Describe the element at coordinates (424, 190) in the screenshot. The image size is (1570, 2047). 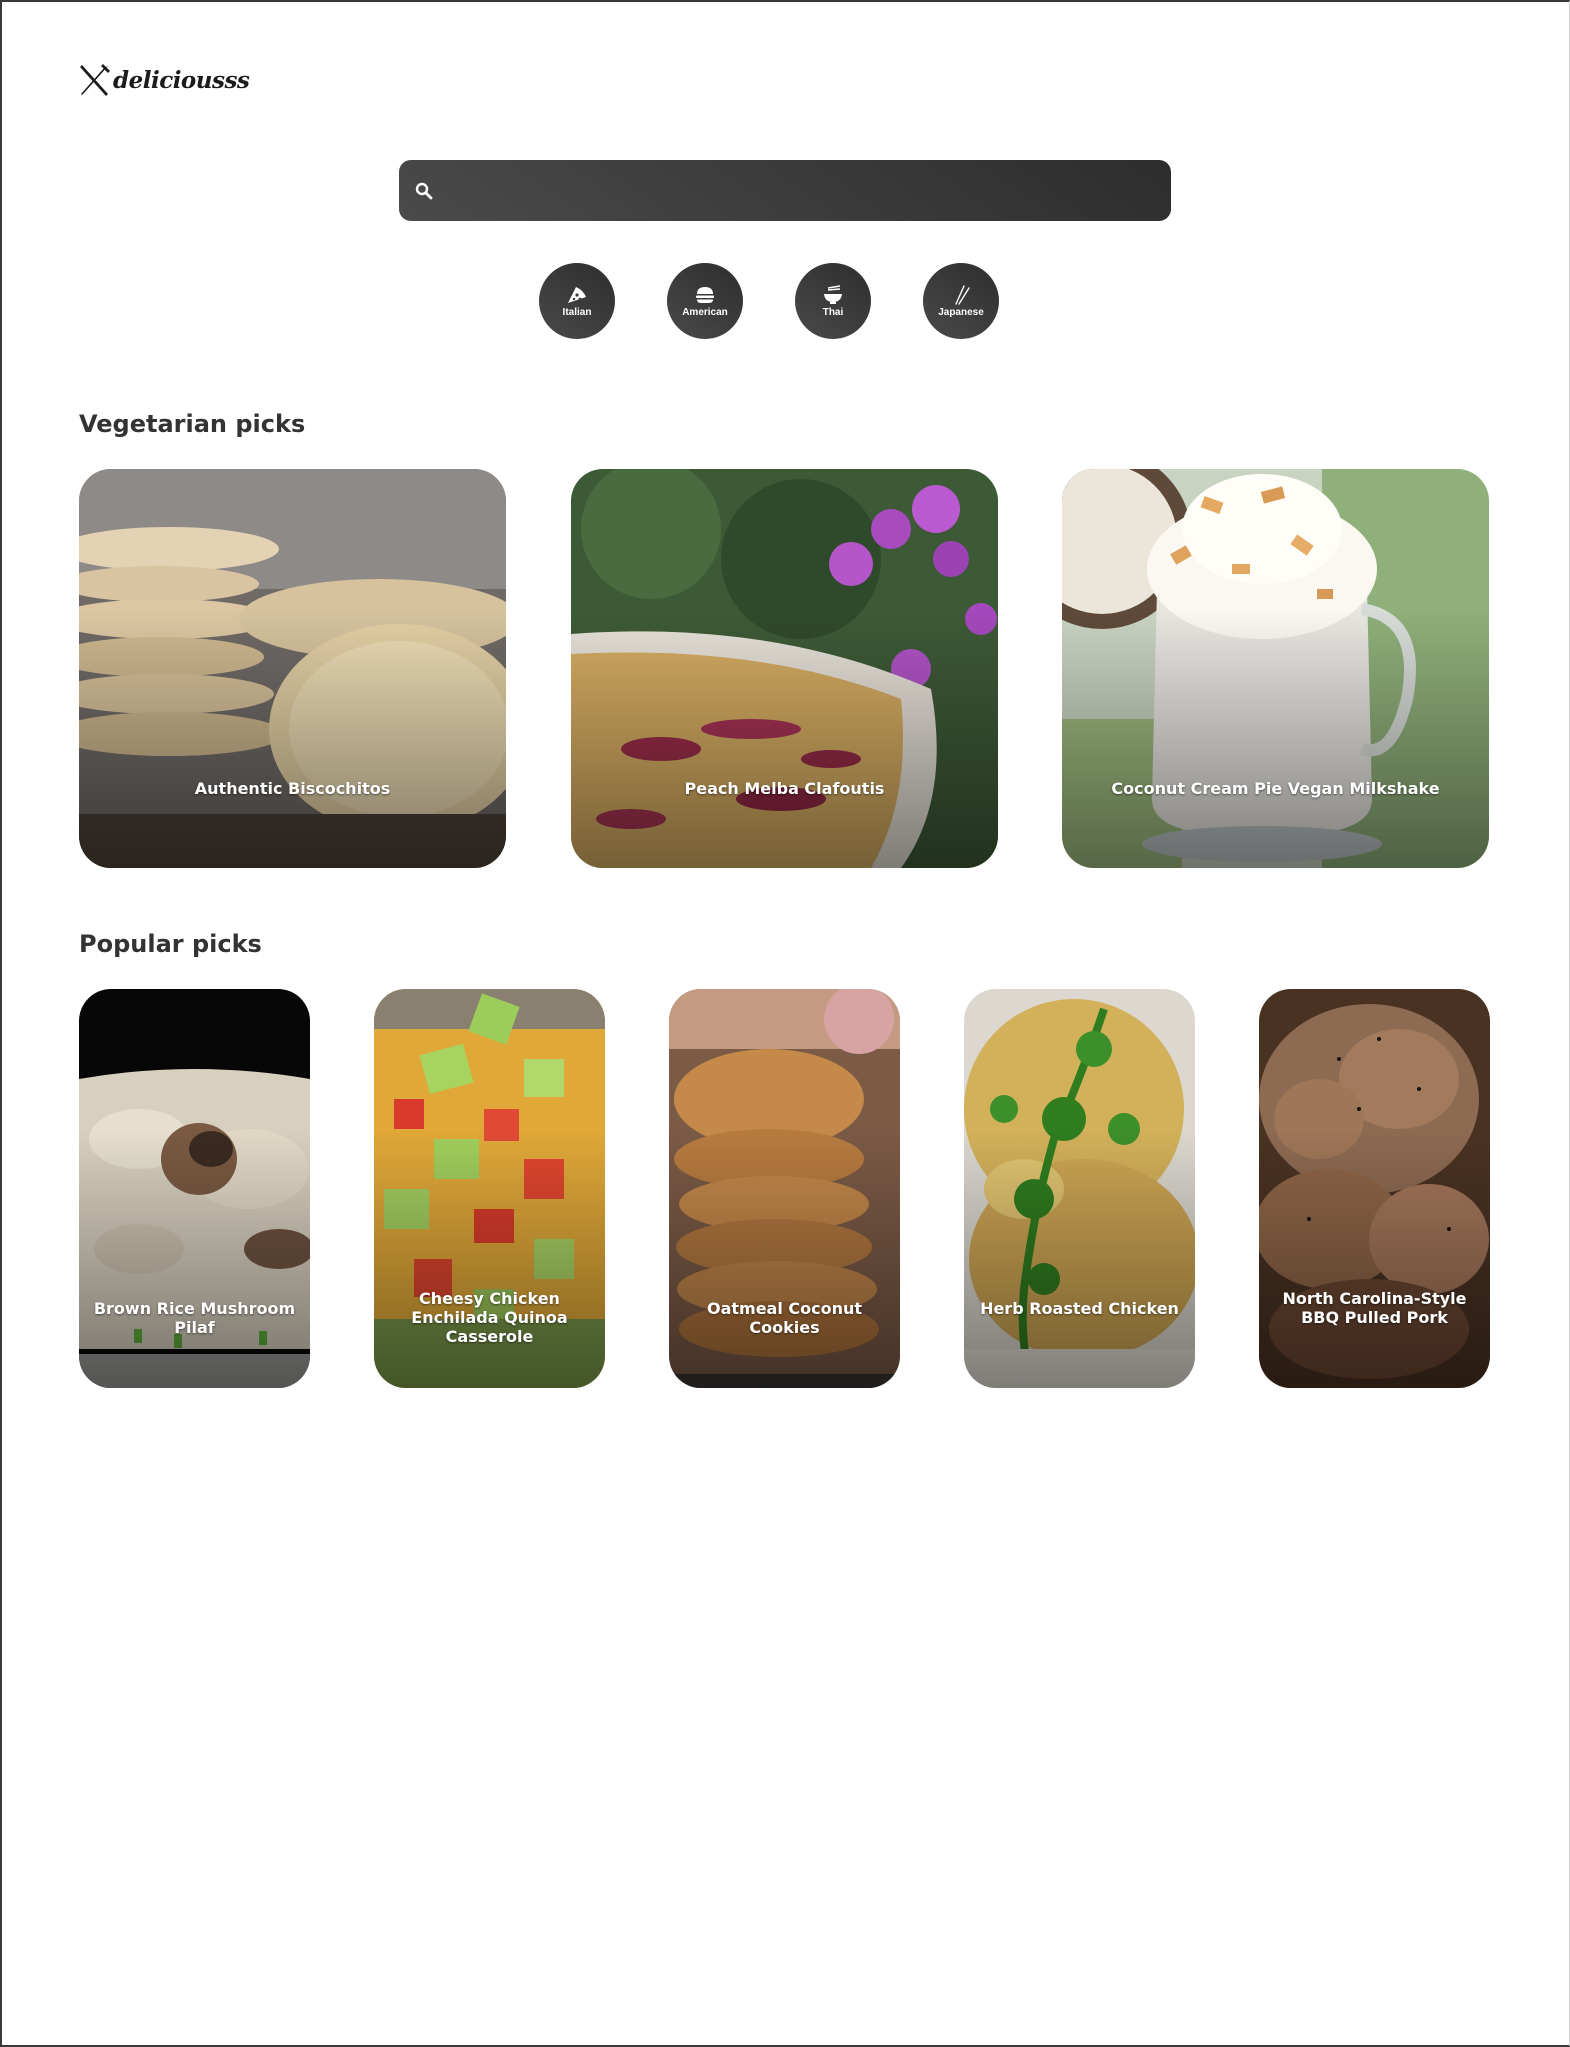
I see `search-icon` at that location.